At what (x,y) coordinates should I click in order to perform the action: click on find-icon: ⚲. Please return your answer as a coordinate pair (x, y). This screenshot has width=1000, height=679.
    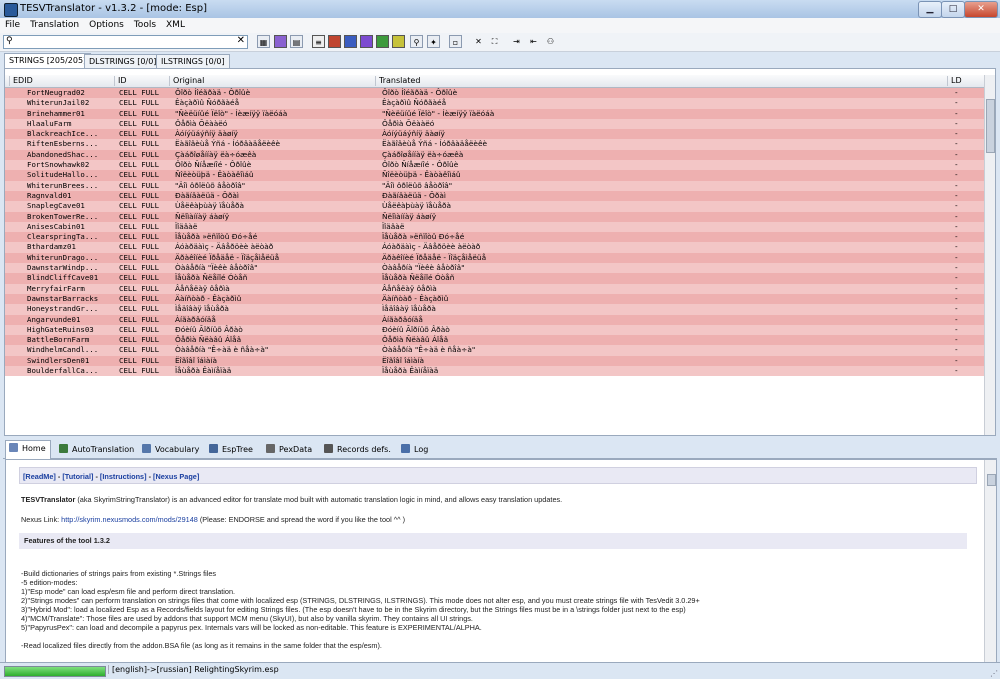
    Looking at the image, I should click on (416, 41).